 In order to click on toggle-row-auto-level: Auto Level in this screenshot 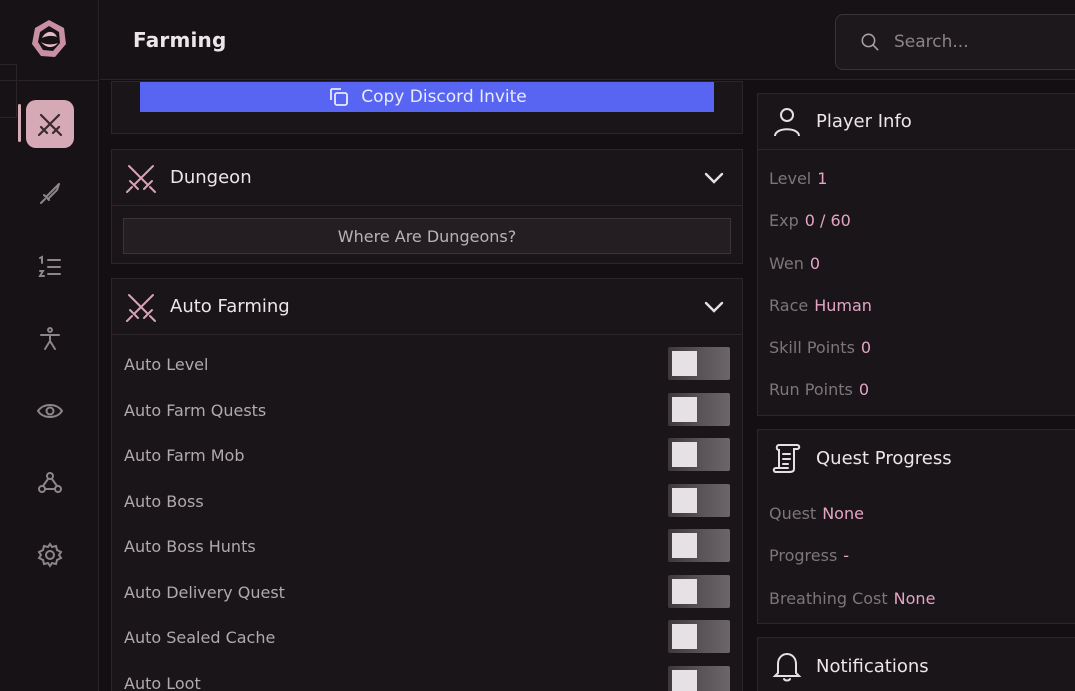, I will do `click(427, 364)`.